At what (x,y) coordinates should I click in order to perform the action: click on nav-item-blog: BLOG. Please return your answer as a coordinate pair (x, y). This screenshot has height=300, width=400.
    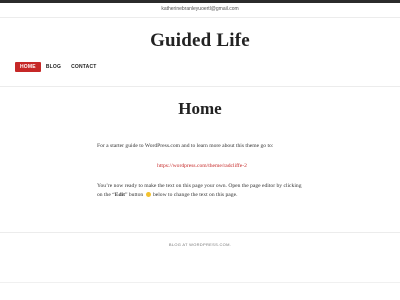
    Looking at the image, I should click on (53, 67).